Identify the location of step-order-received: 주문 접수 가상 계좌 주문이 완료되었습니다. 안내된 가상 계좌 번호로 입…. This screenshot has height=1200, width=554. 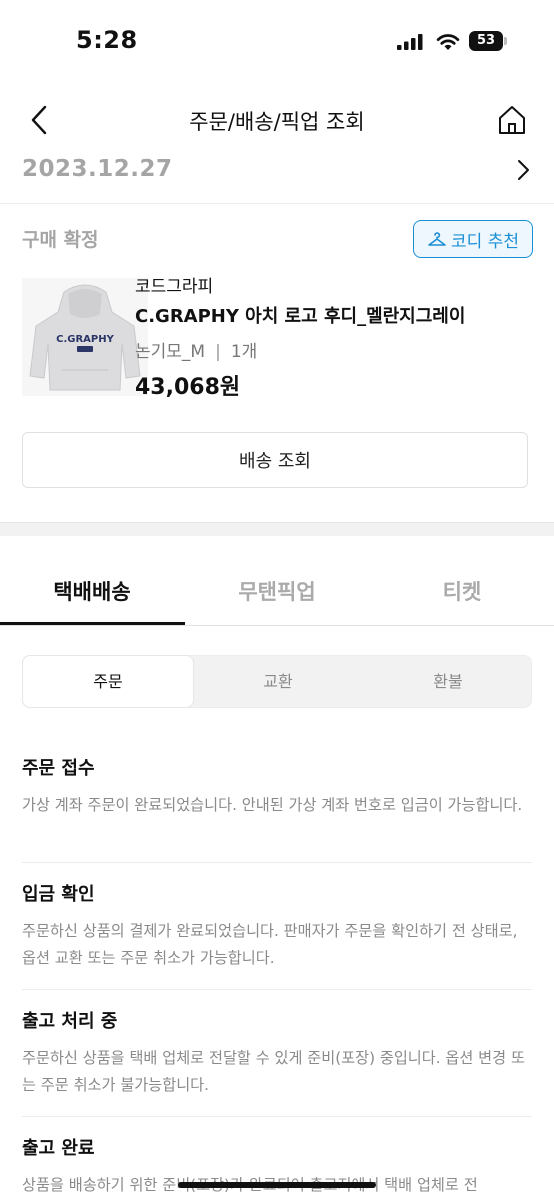
(277, 786).